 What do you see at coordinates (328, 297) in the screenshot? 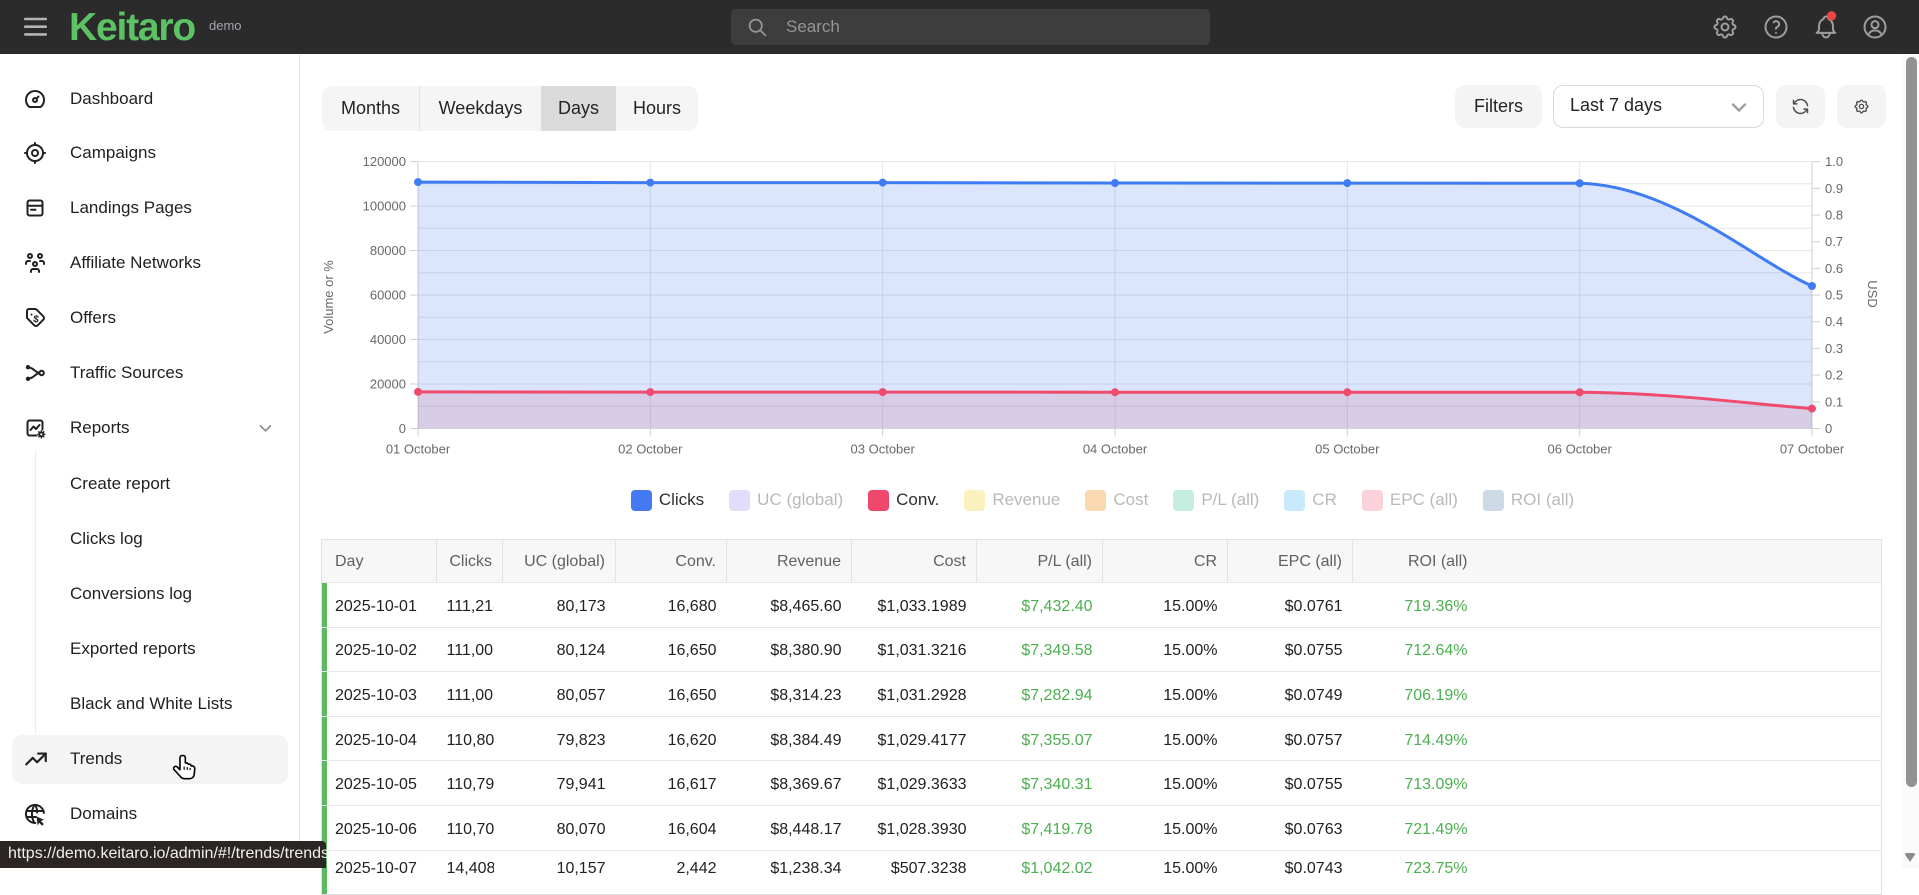
I see `svg-text: Volume or %` at bounding box center [328, 297].